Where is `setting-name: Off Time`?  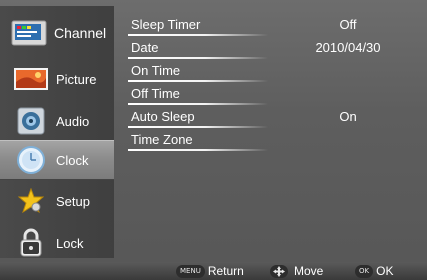
setting-name: Off Time is located at coordinates (155, 93).